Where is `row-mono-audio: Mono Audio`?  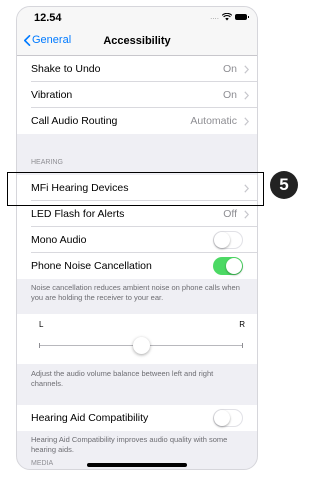 row-mono-audio: Mono Audio is located at coordinates (137, 240).